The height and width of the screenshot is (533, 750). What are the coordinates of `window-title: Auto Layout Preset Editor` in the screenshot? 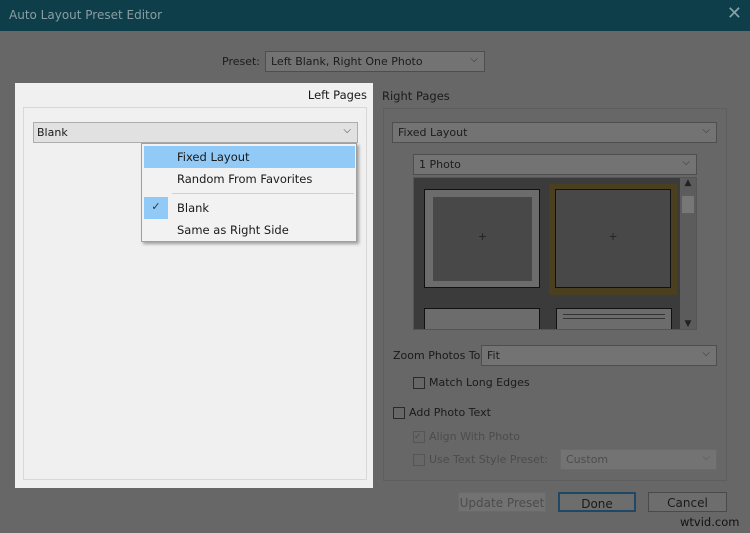 It's located at (86, 15).